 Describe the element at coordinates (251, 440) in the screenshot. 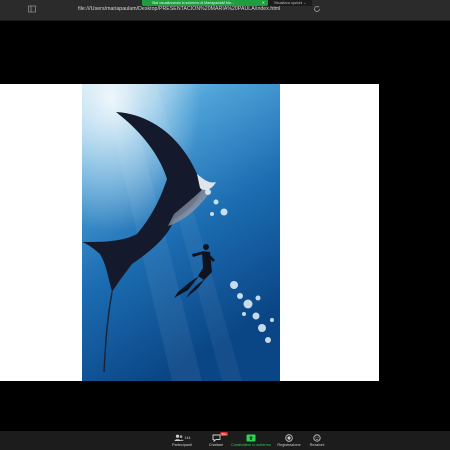

I see `share-screen-button: Condividere lo schermo` at that location.